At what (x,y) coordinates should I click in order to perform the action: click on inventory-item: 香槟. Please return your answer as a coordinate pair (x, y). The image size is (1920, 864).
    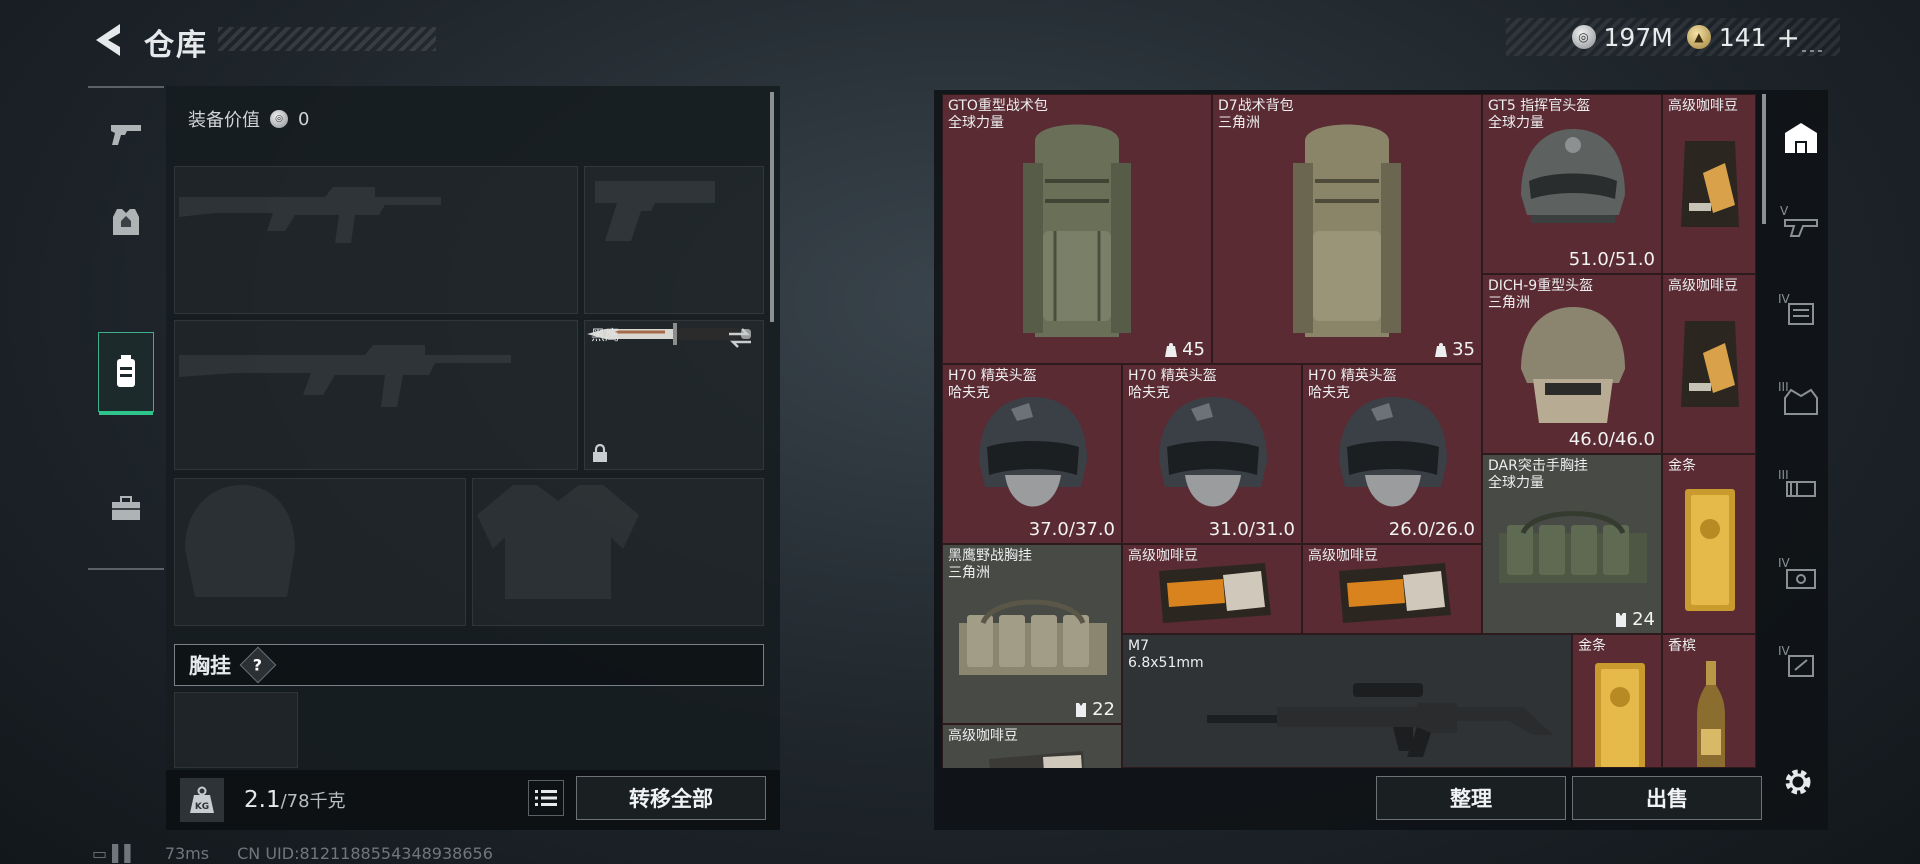
    Looking at the image, I should click on (1709, 701).